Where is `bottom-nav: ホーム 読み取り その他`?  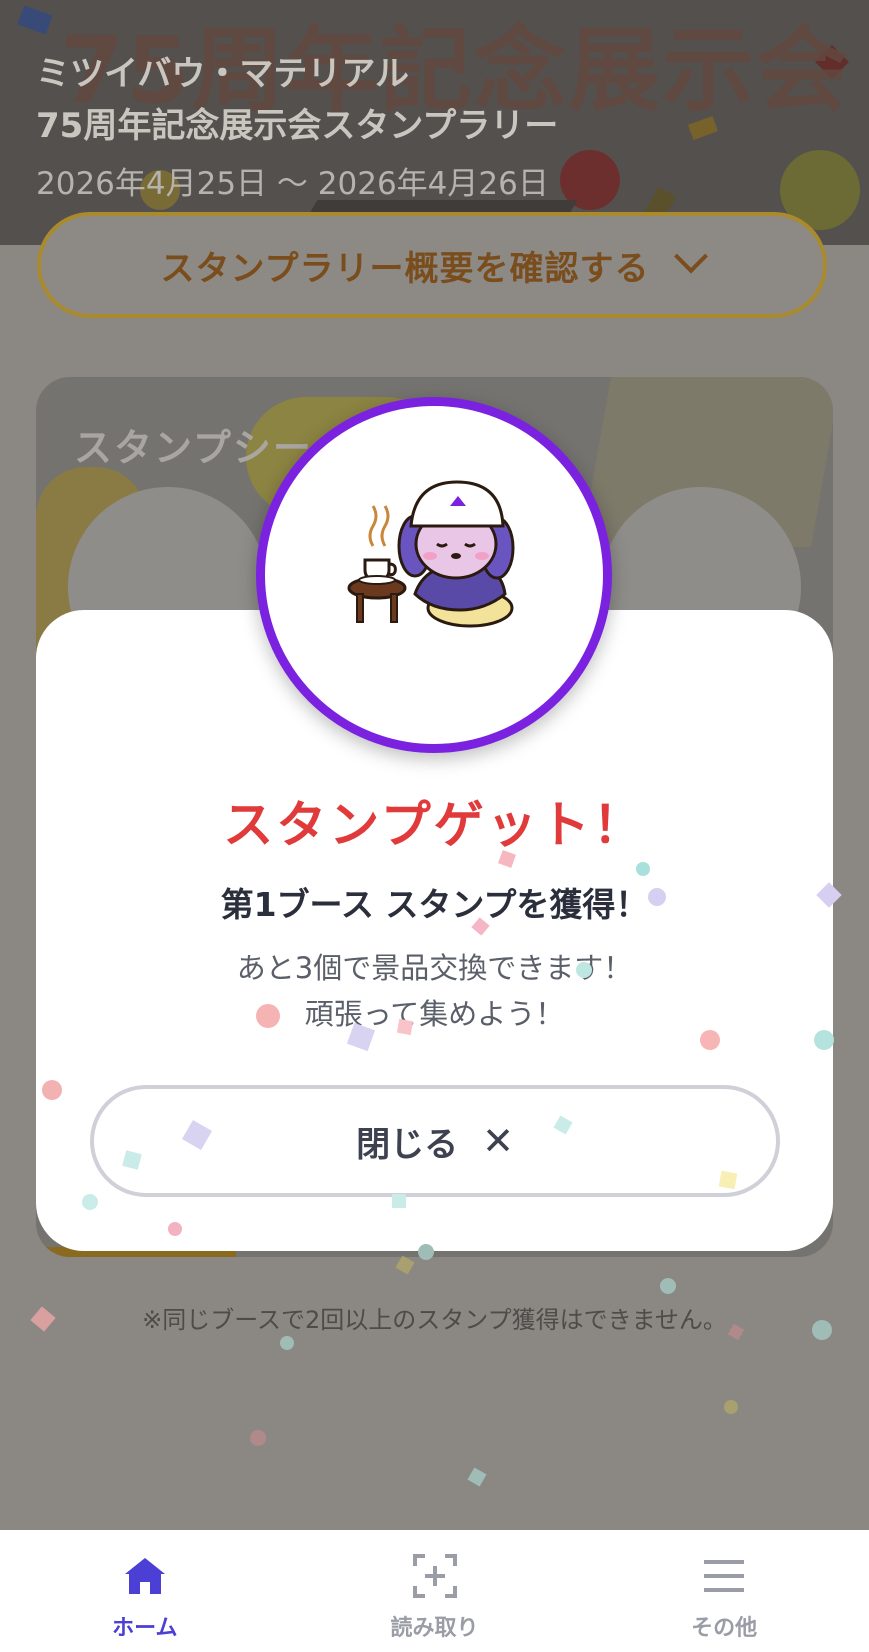
bottom-nav: ホーム 読み取り その他 is located at coordinates (434, 1591).